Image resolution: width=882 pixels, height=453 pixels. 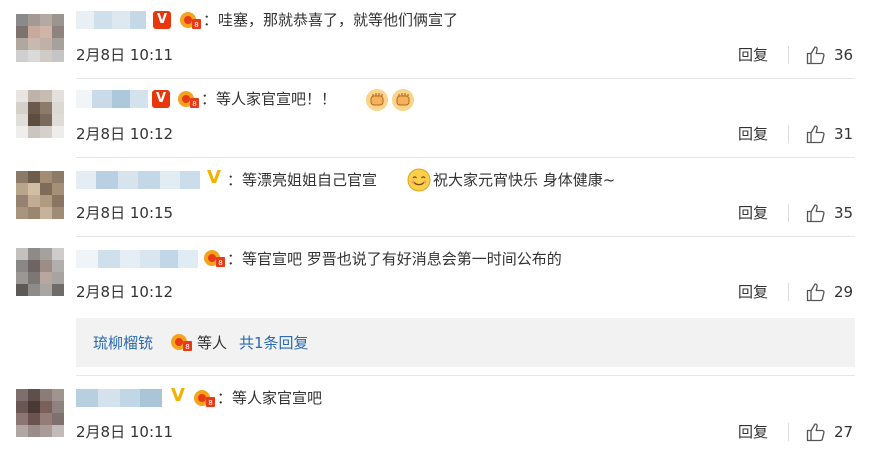 I want to click on like-count: 35, so click(x=844, y=213).